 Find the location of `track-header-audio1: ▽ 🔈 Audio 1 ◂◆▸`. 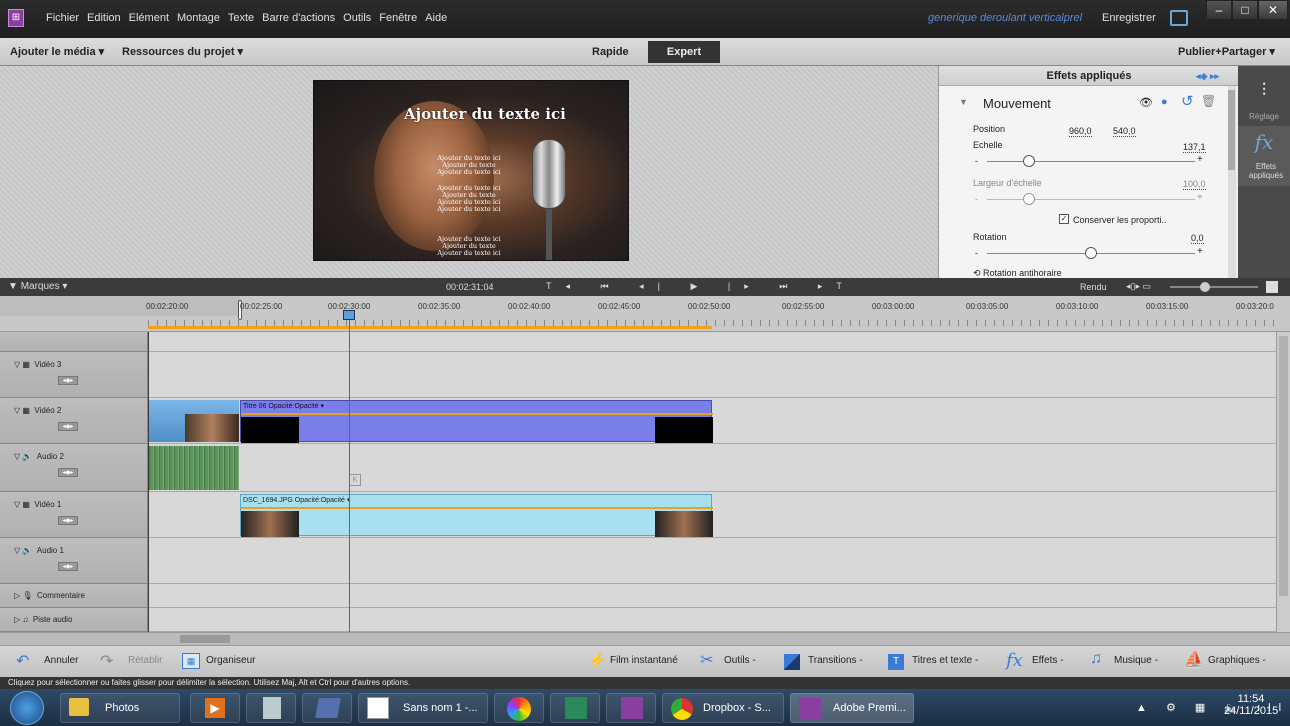

track-header-audio1: ▽ 🔈 Audio 1 ◂◆▸ is located at coordinates (74, 561).